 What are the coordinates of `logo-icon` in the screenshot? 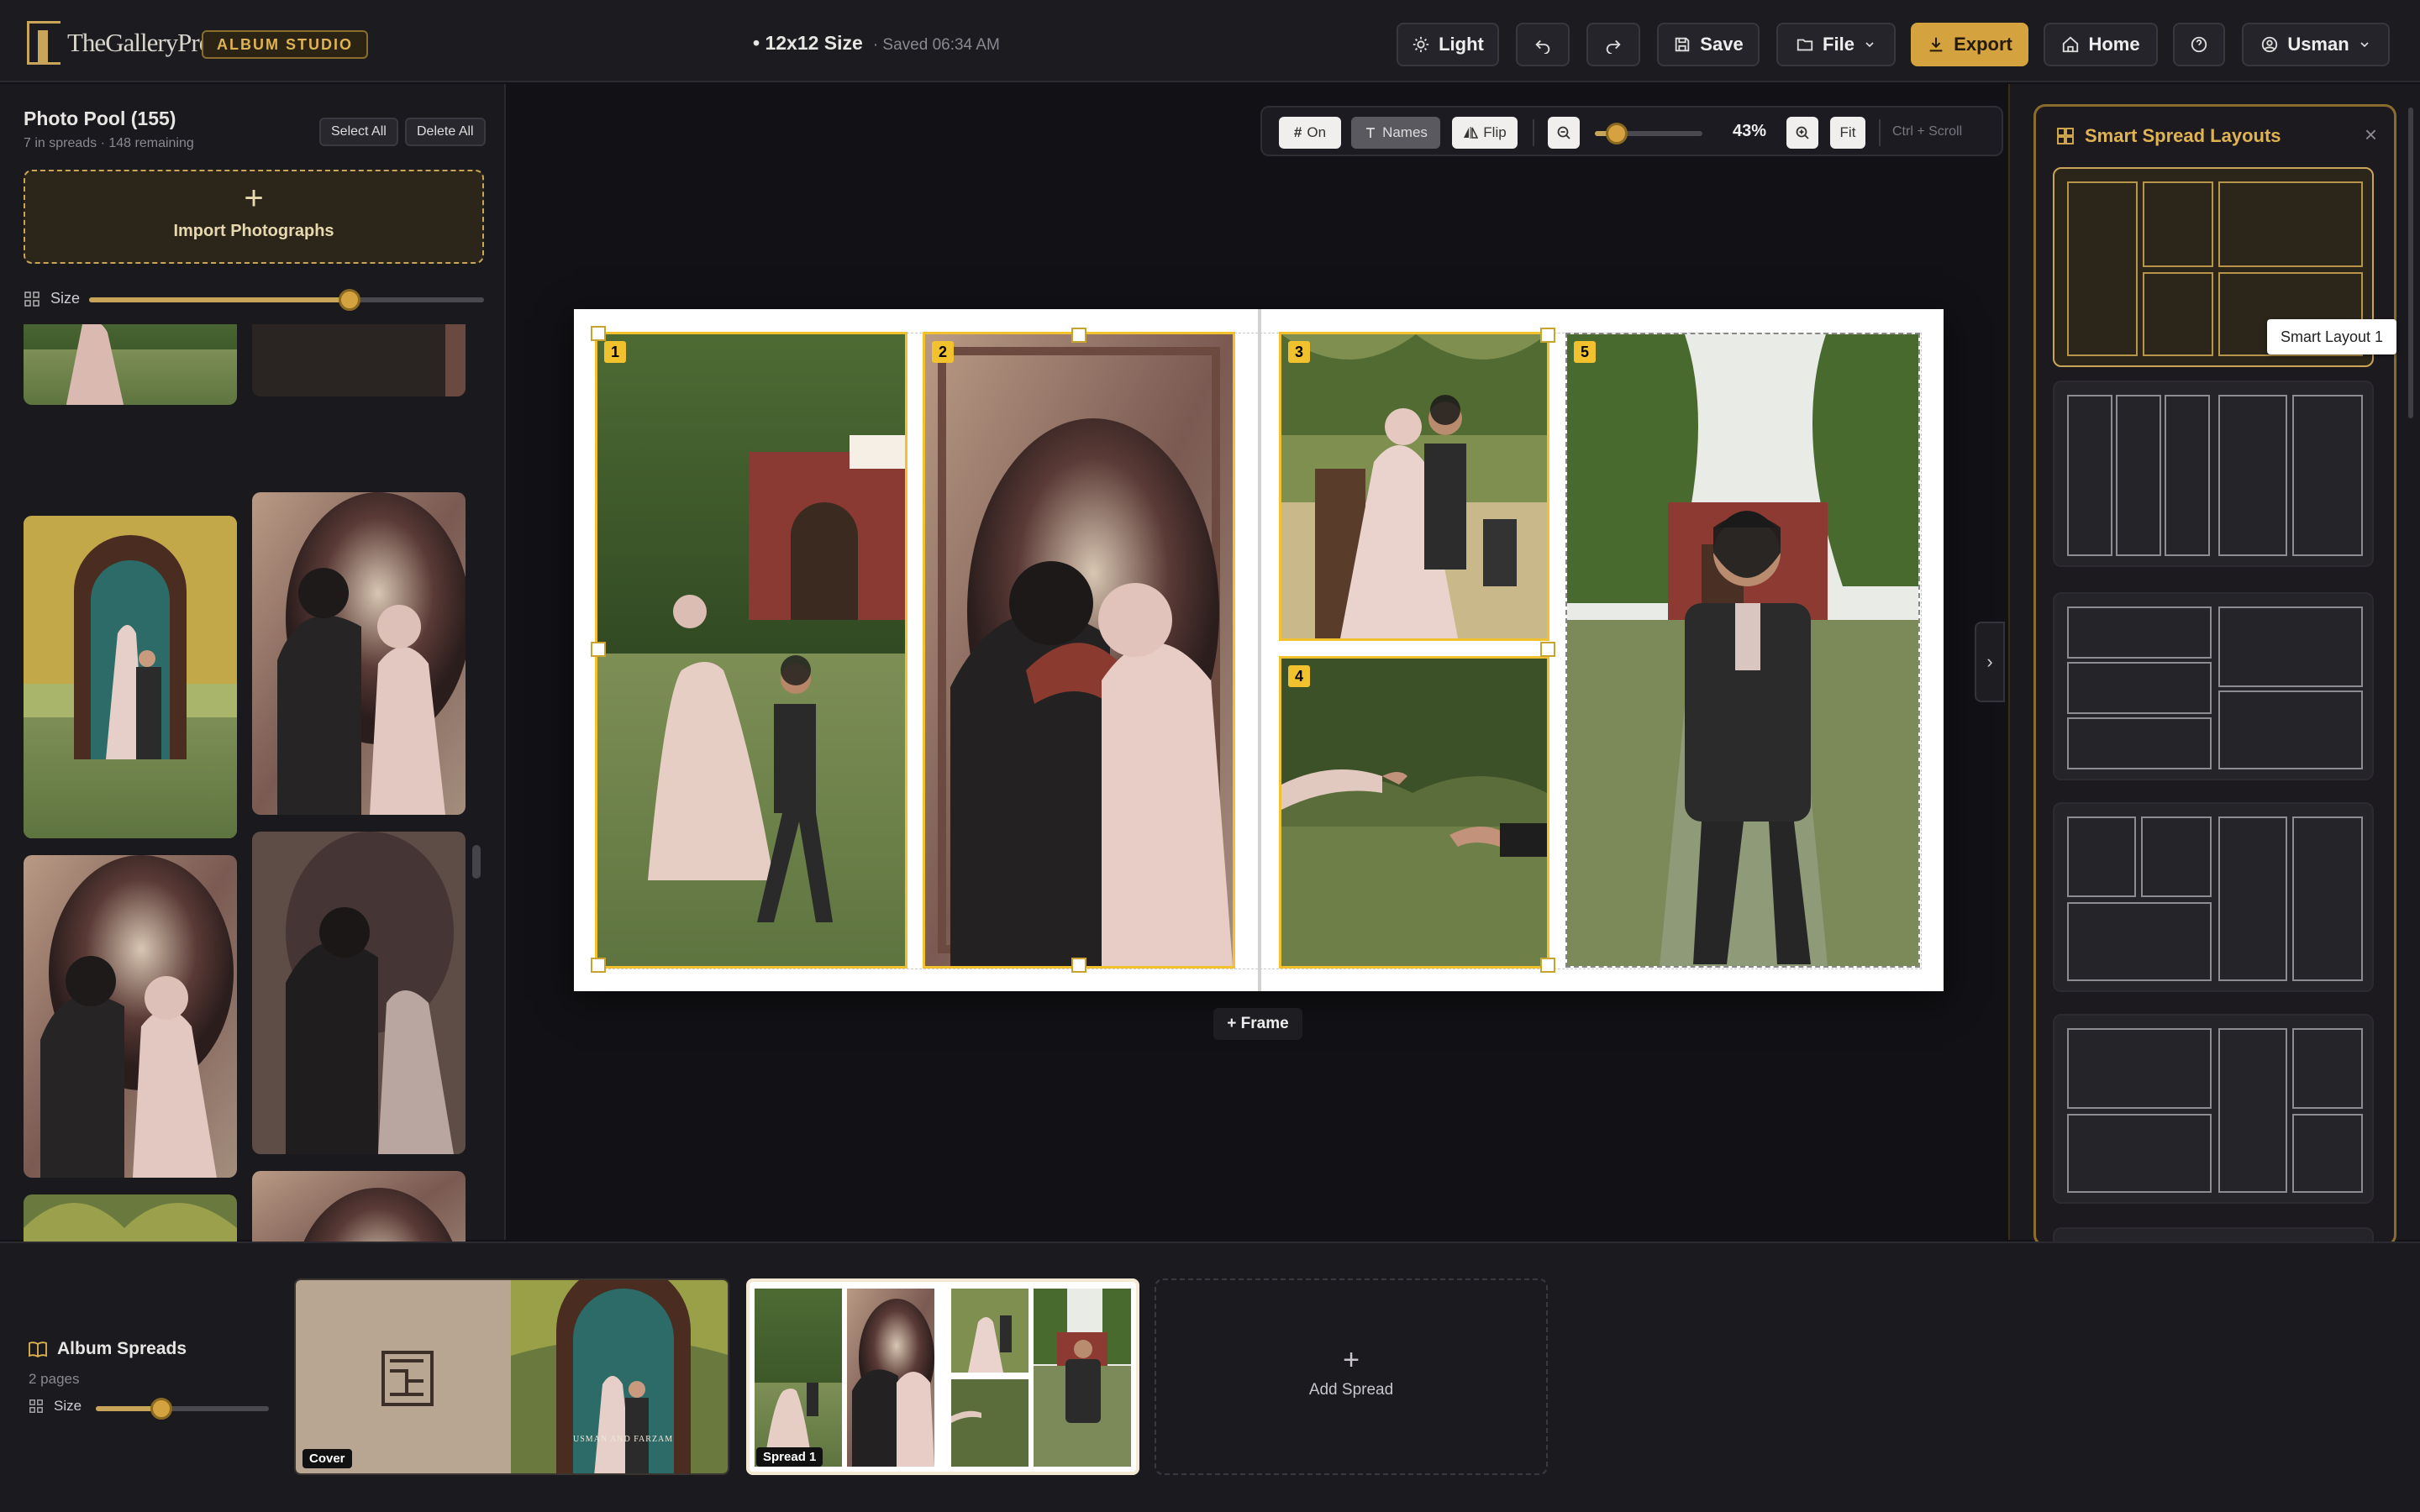 It's located at (43, 43).